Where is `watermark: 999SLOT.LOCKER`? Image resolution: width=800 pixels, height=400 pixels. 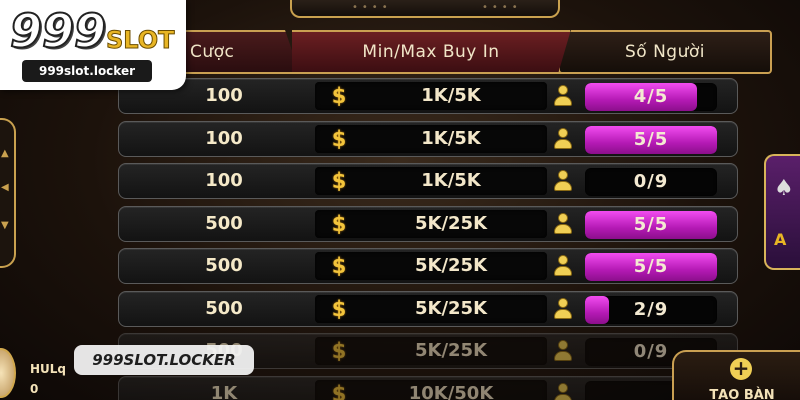 watermark: 999SLOT.LOCKER is located at coordinates (164, 360).